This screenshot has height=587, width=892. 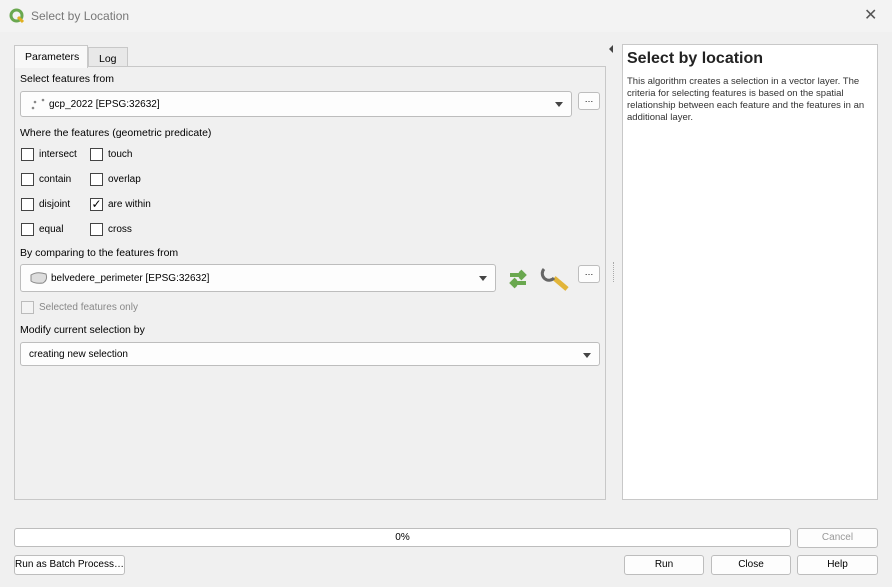 I want to click on predicate-label: contain, so click(x=55, y=179).